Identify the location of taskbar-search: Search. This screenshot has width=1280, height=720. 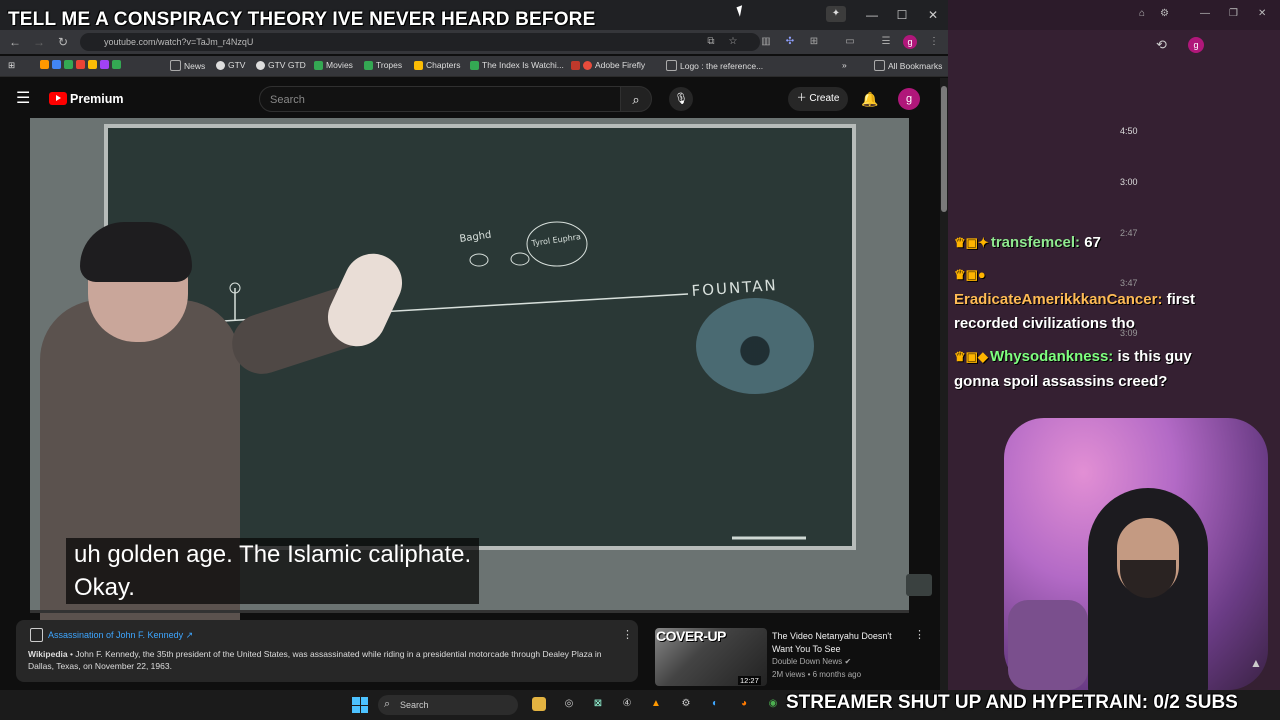
(448, 705).